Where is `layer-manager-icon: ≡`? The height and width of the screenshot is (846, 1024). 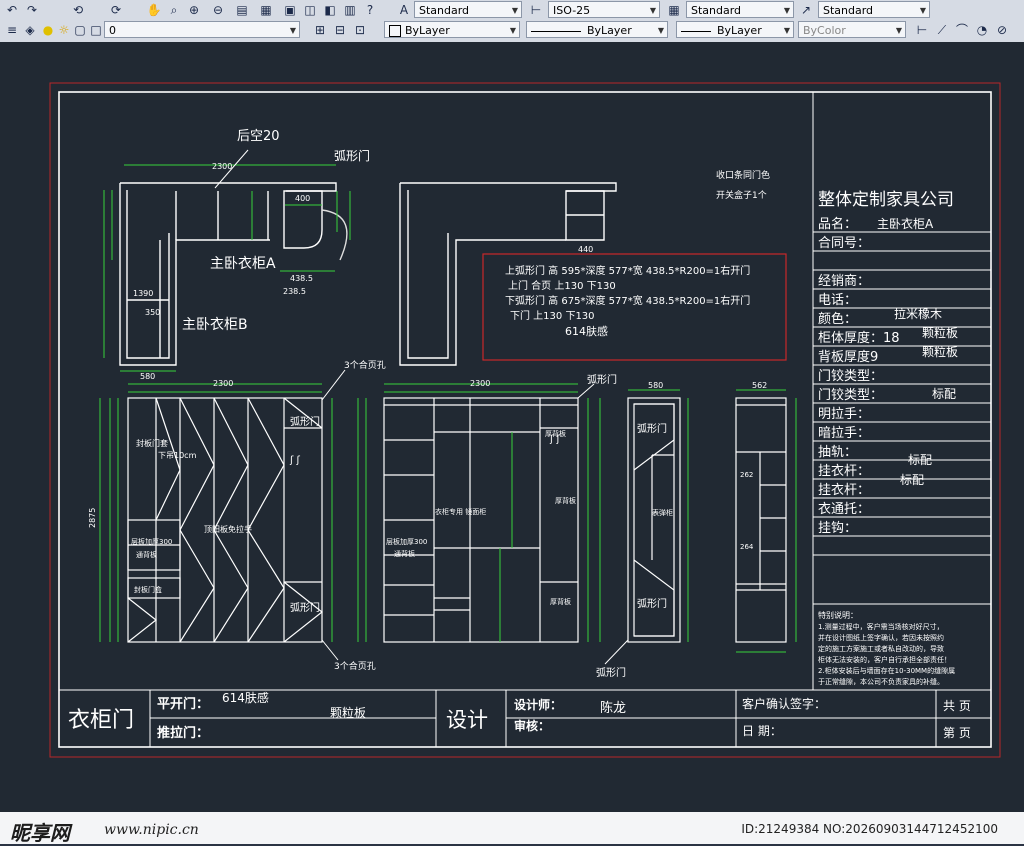
layer-manager-icon: ≡ is located at coordinates (12, 30).